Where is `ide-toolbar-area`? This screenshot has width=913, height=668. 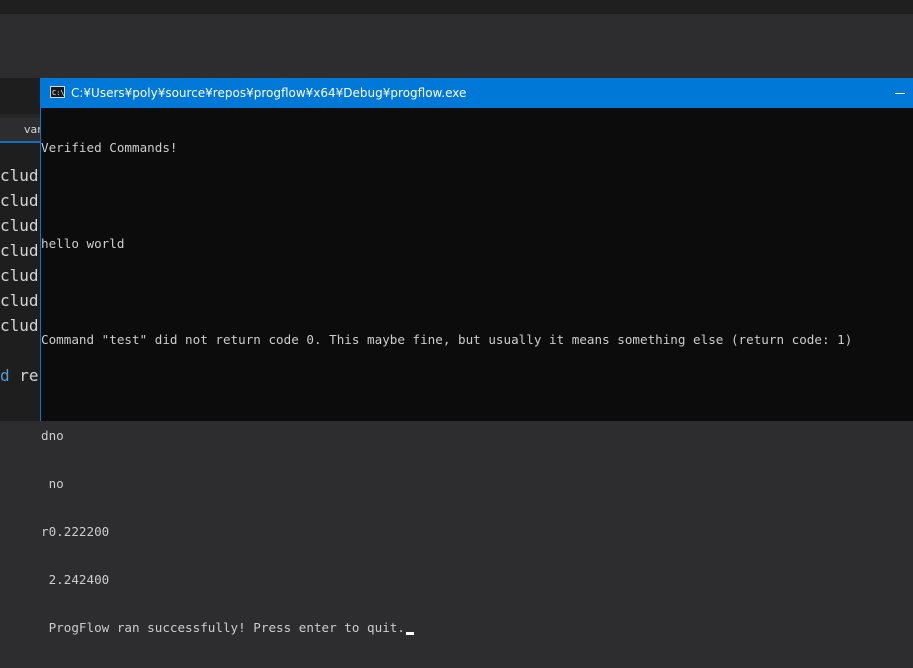
ide-toolbar-area is located at coordinates (456, 46).